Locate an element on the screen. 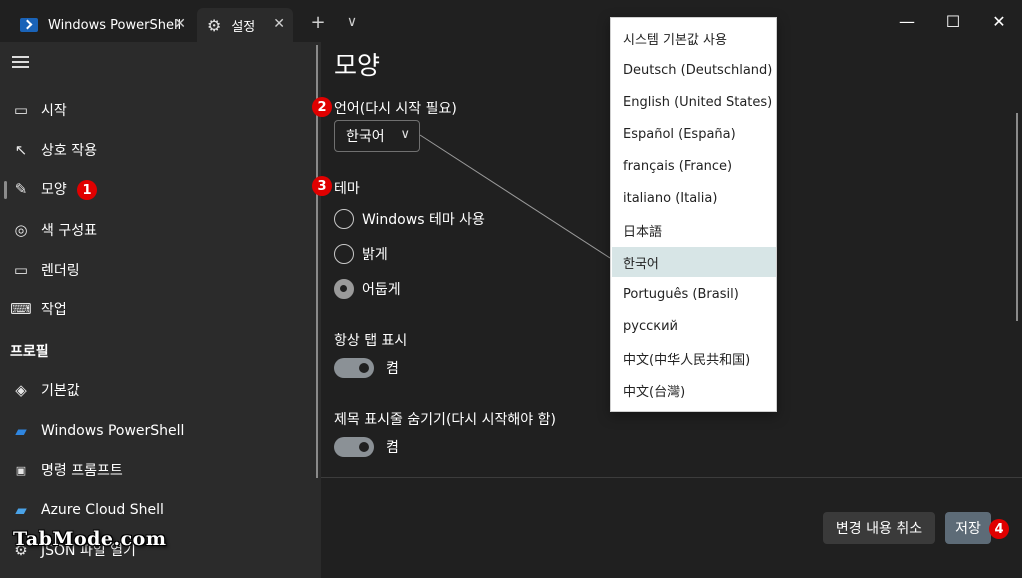 The height and width of the screenshot is (578, 1022). sidebar-item-label: 색 구성표 is located at coordinates (69, 231).